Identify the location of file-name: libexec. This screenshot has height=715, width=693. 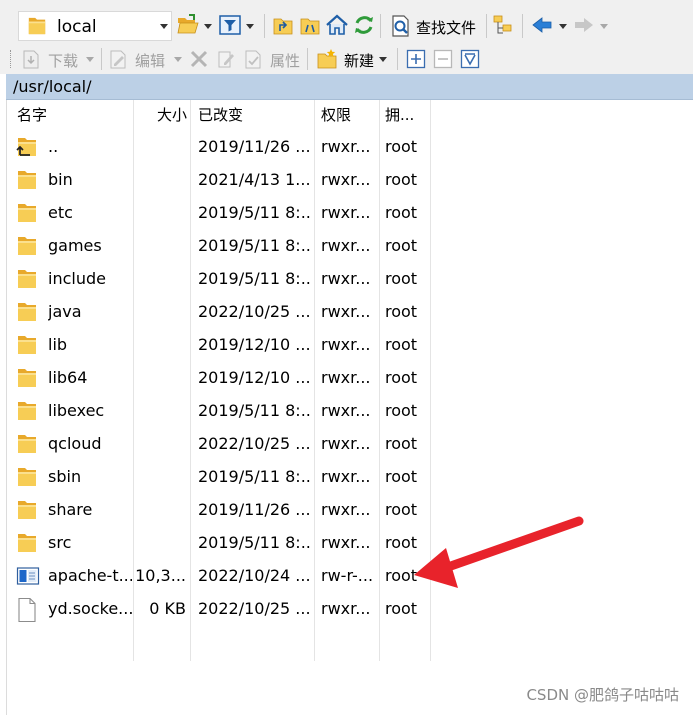
(76, 410).